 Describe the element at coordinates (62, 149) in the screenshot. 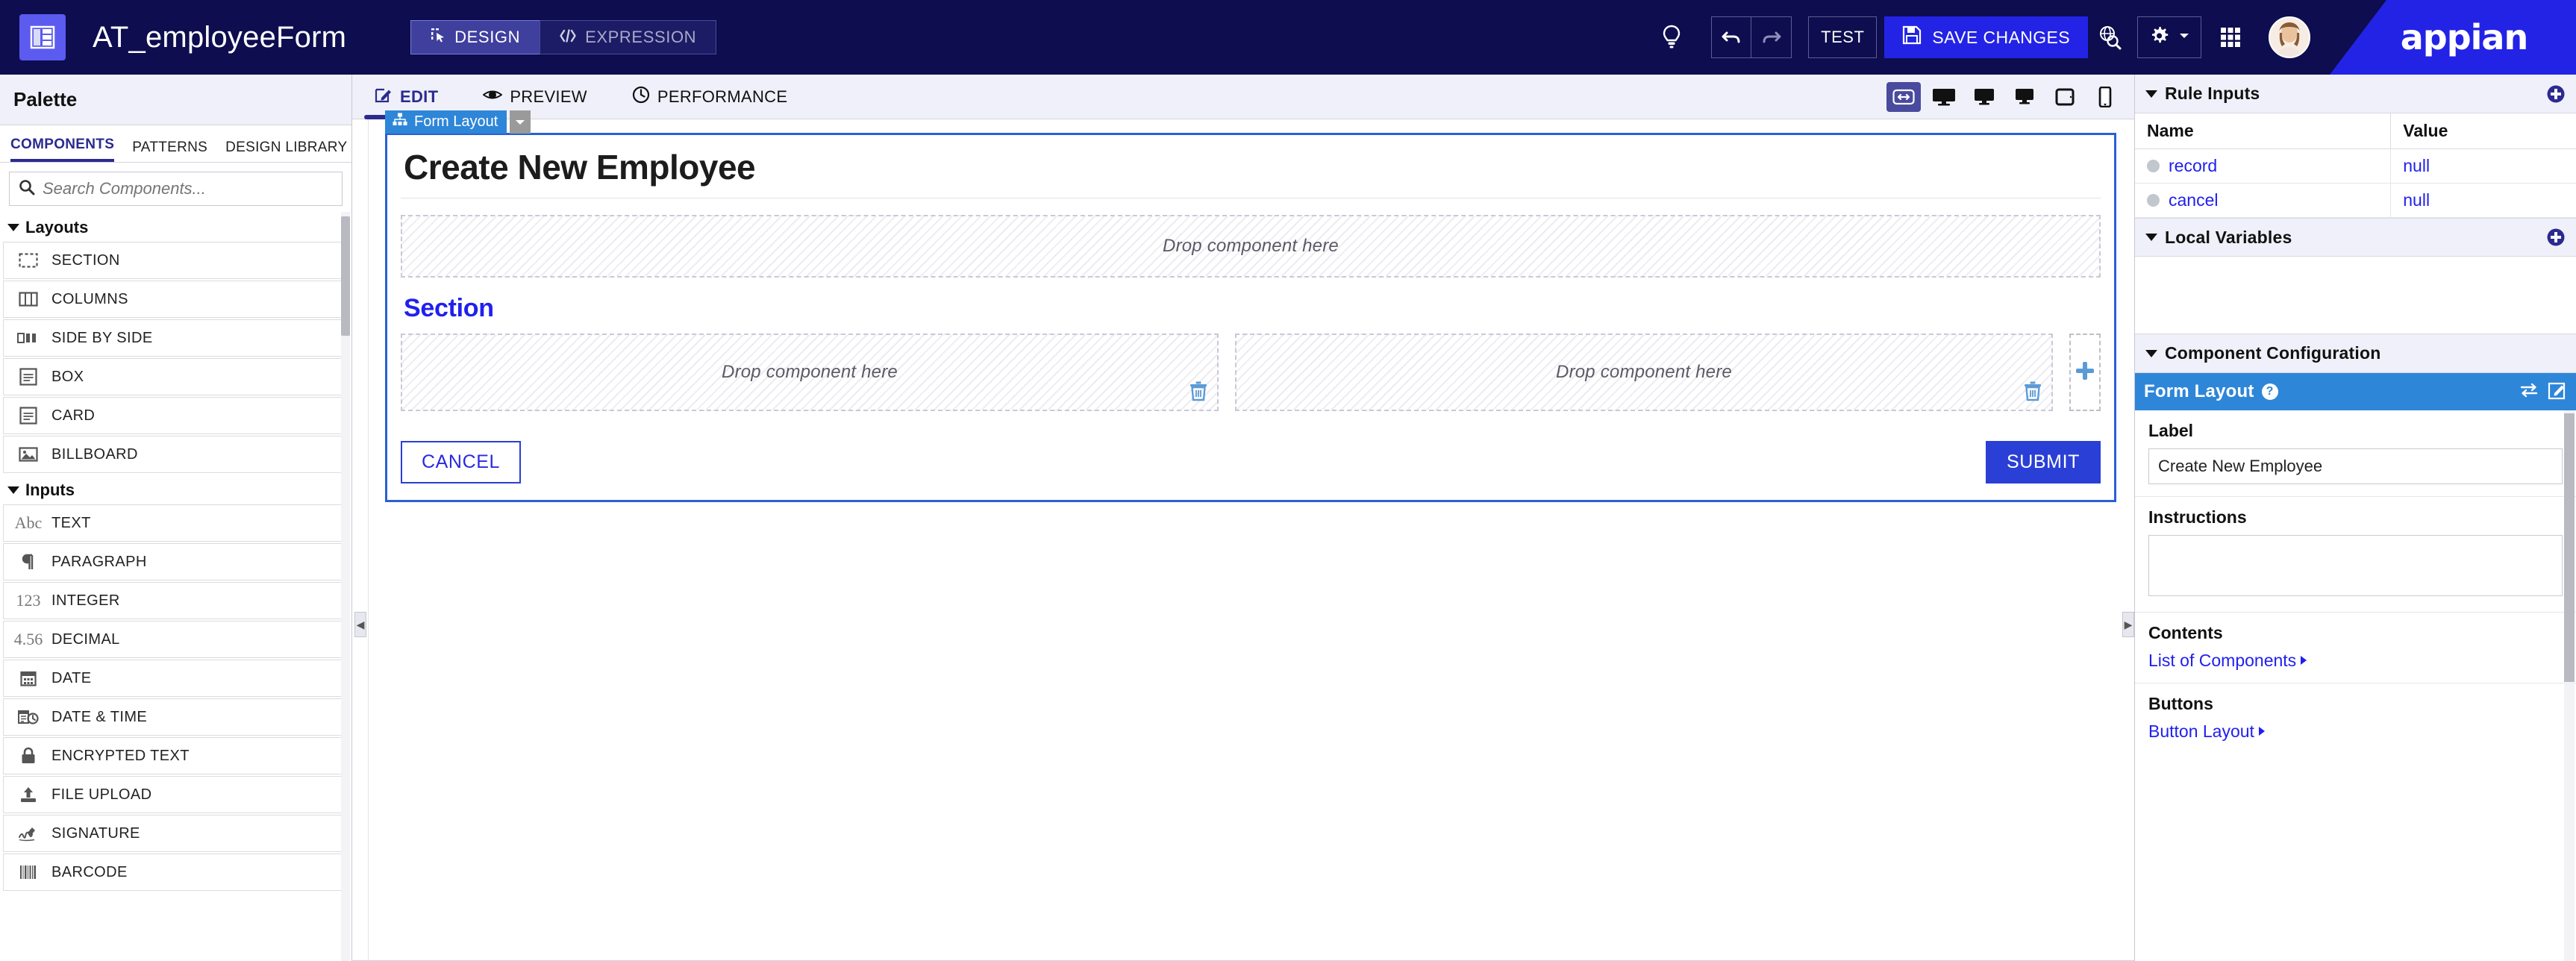

I see `tab-components: COMPONENTS` at that location.